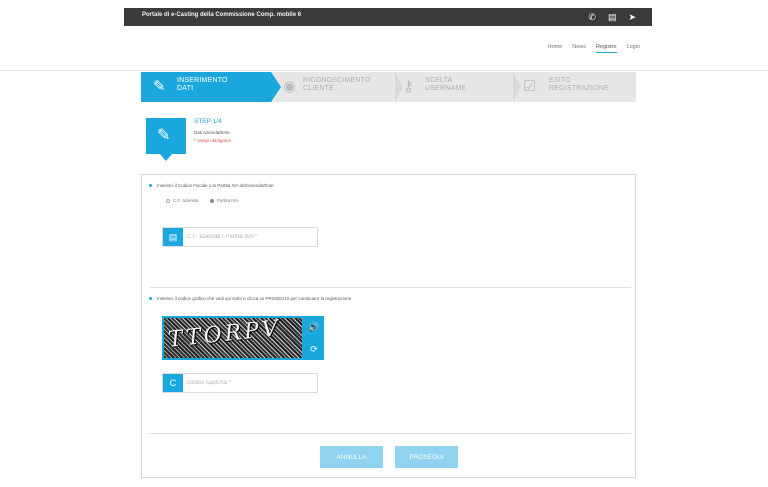  What do you see at coordinates (555, 48) in the screenshot?
I see `nav-home: Home` at bounding box center [555, 48].